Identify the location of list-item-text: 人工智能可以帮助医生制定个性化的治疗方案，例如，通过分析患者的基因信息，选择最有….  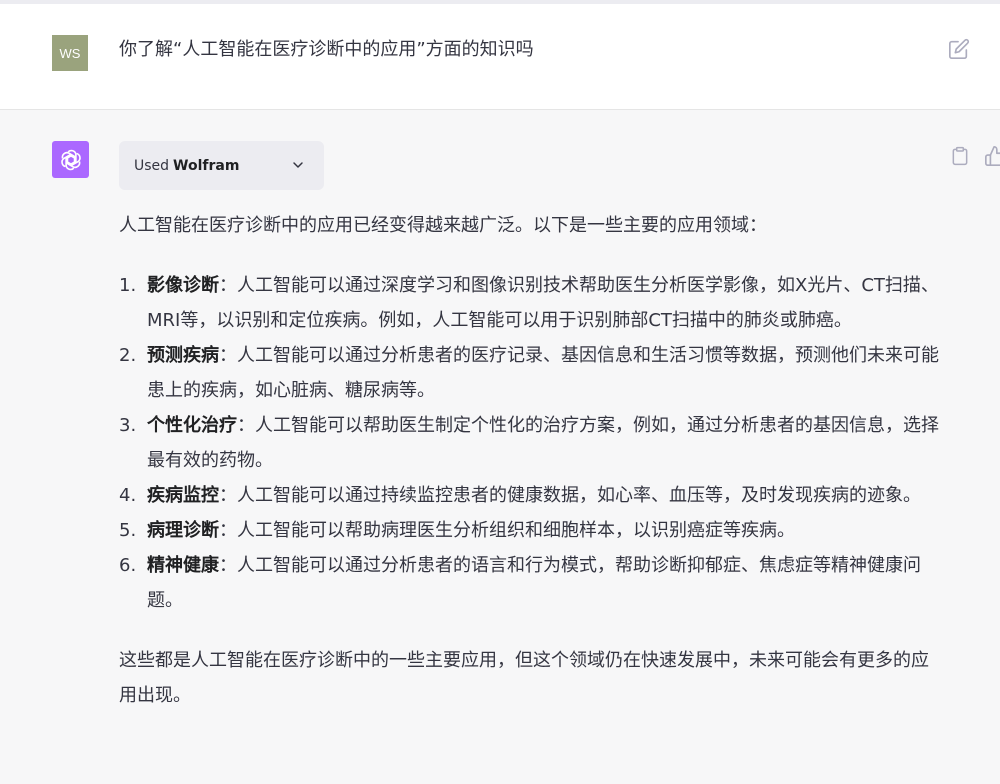
(543, 443).